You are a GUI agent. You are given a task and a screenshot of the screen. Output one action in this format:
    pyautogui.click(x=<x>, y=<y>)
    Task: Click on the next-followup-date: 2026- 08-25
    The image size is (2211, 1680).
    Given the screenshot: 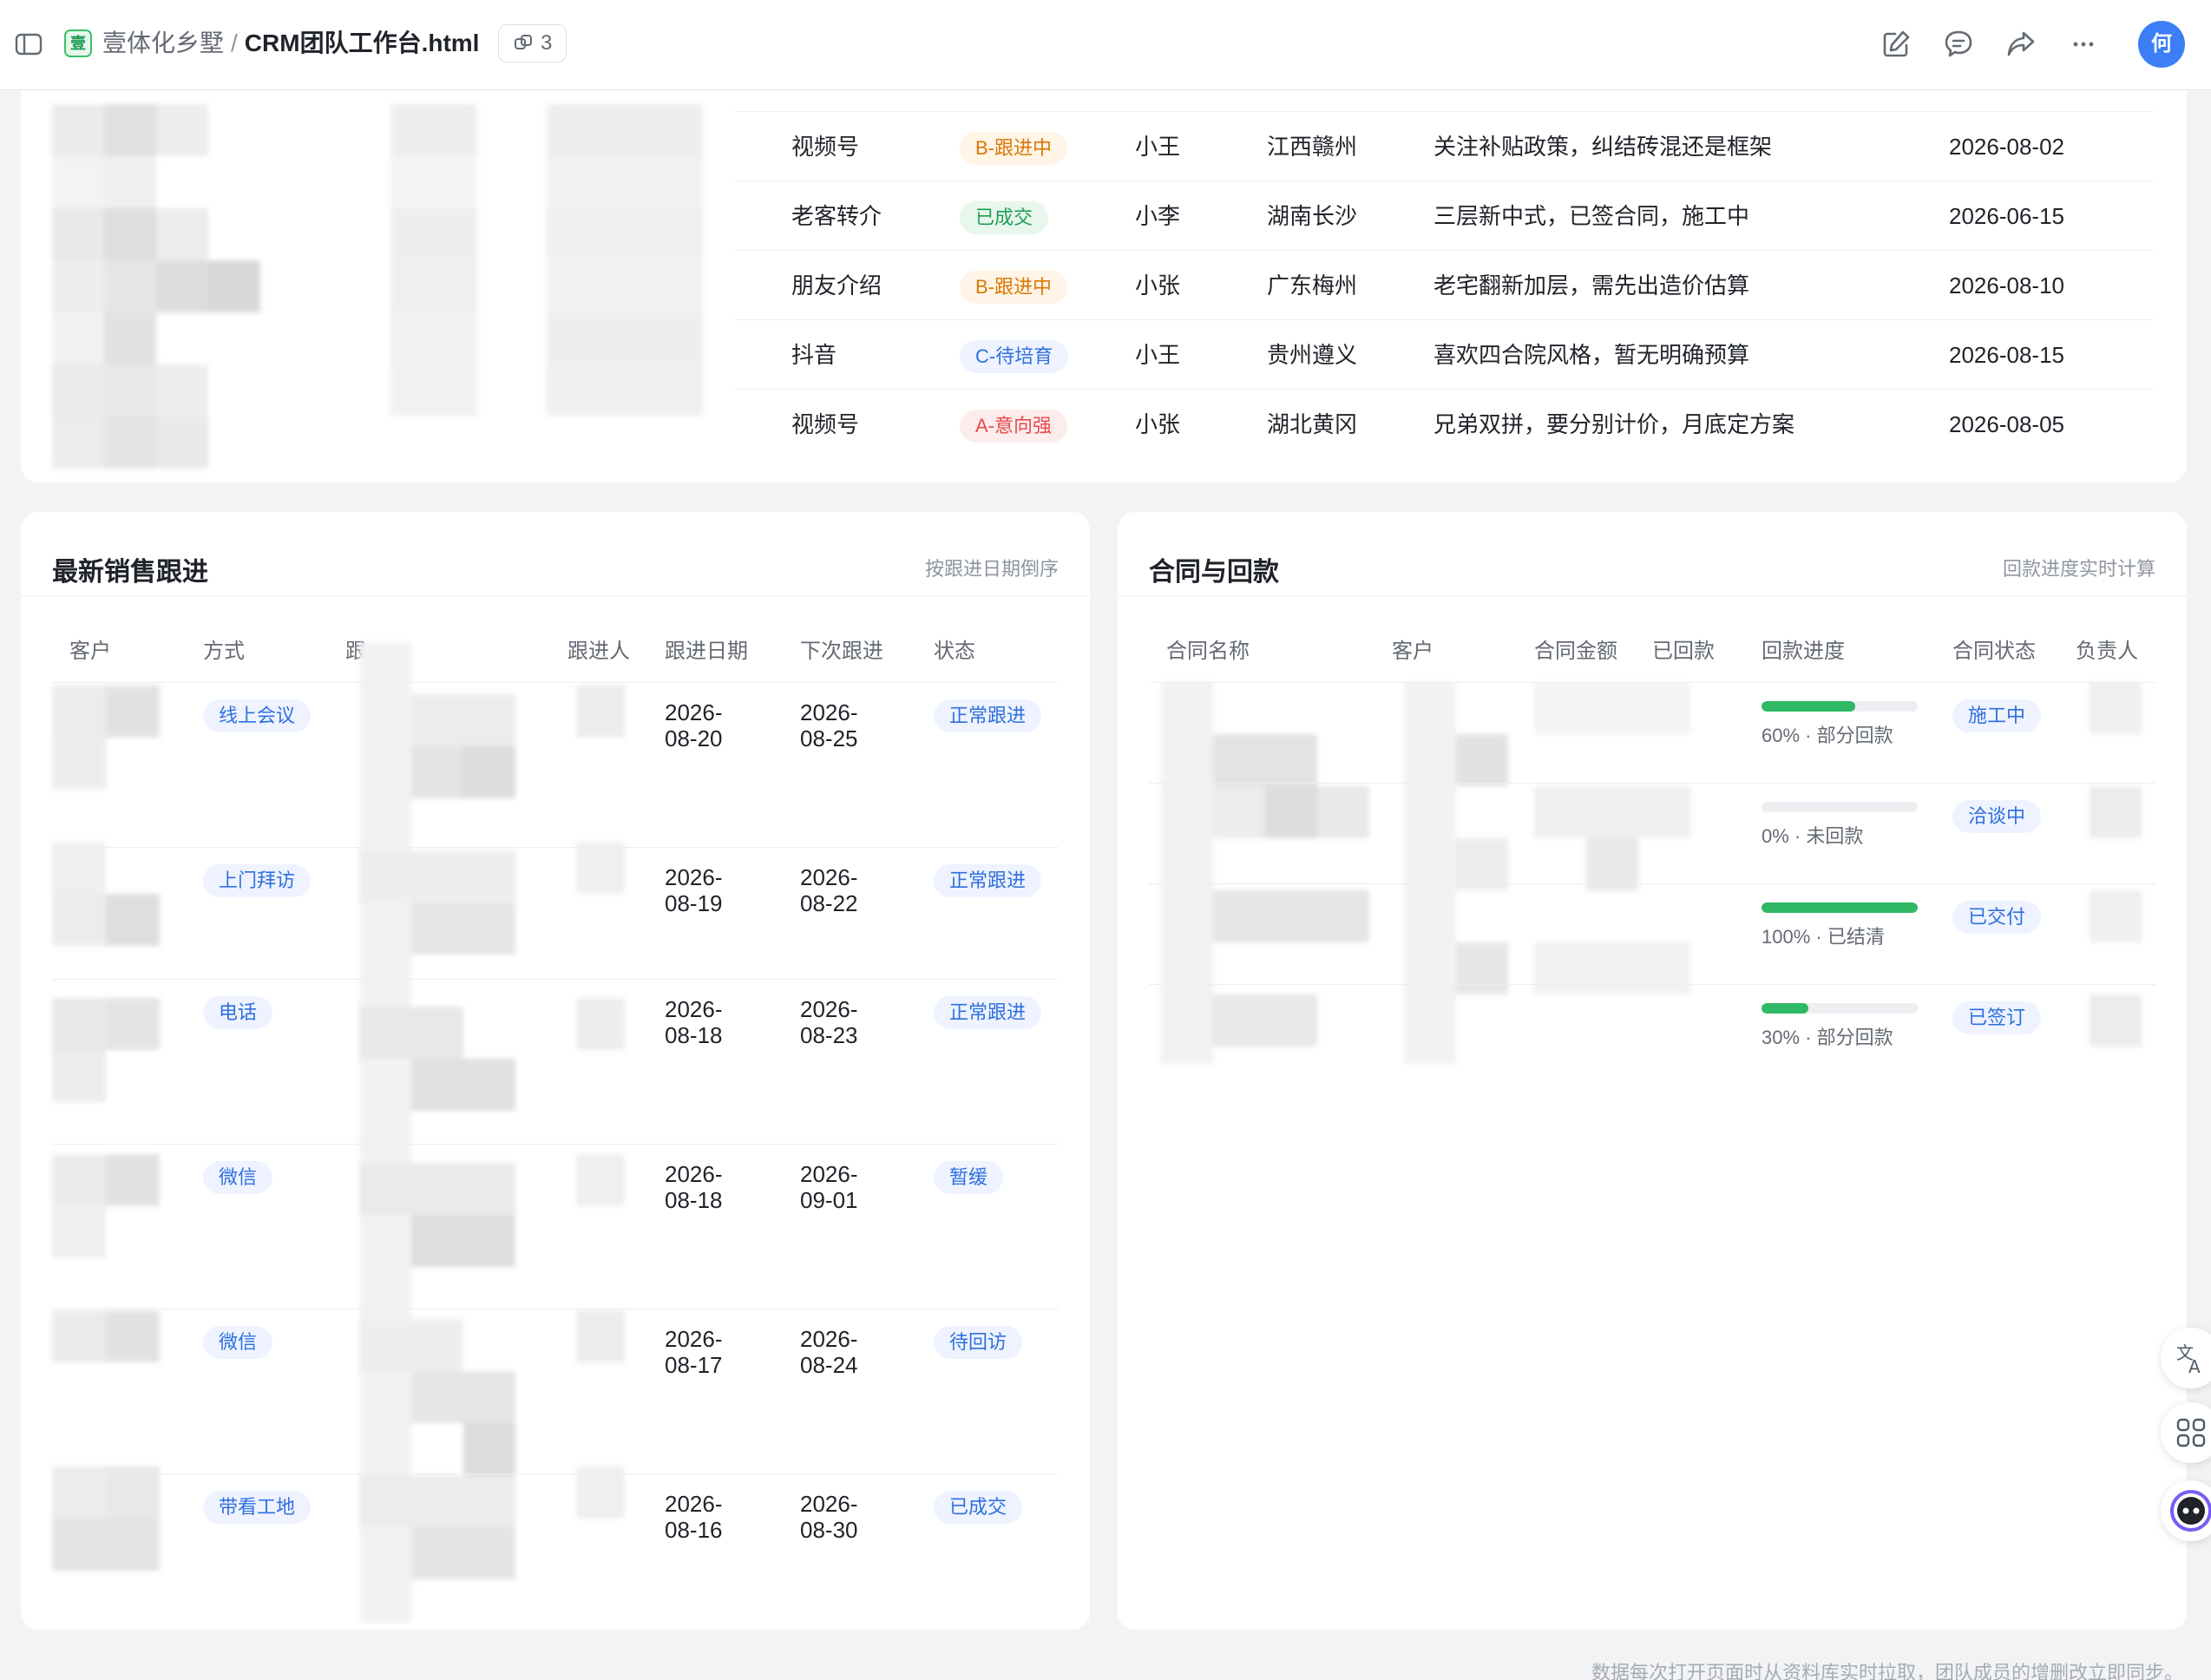 What is the action you would take?
    pyautogui.click(x=829, y=725)
    